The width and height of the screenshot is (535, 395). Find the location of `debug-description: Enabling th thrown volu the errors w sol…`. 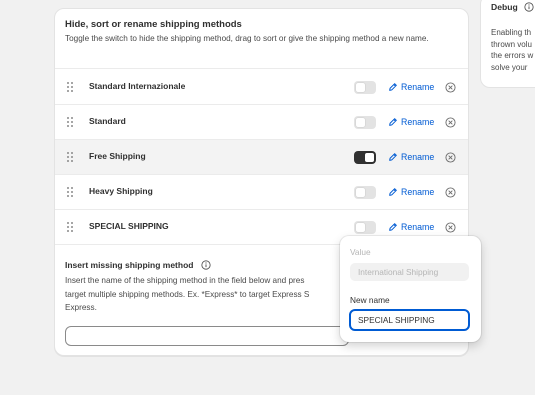

debug-description: Enabling th thrown volu the errors w sol… is located at coordinates (513, 50).